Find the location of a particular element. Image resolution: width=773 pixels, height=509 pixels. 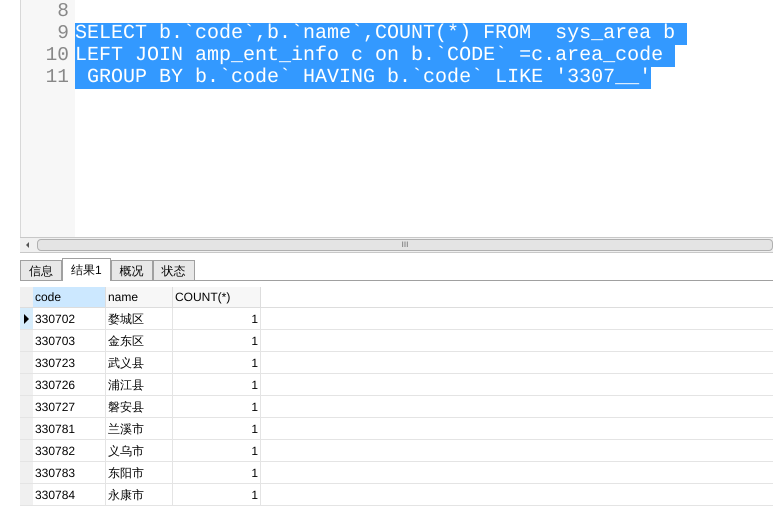

row-header is located at coordinates (26, 318).